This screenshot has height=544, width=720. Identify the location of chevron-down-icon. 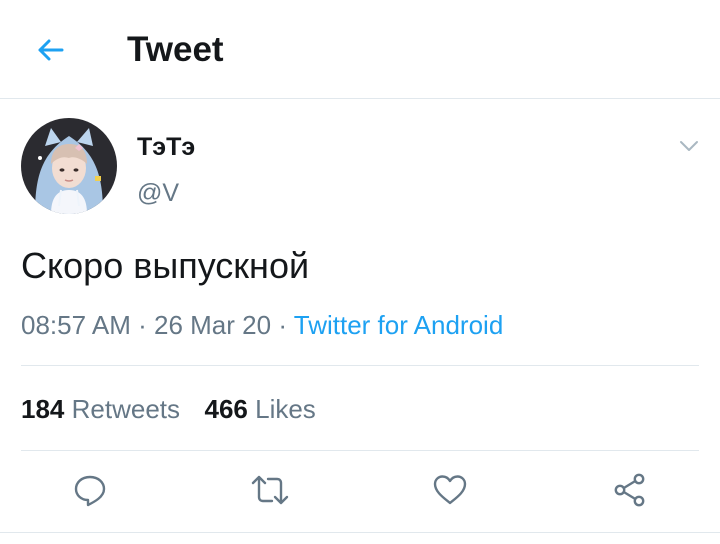
(689, 146).